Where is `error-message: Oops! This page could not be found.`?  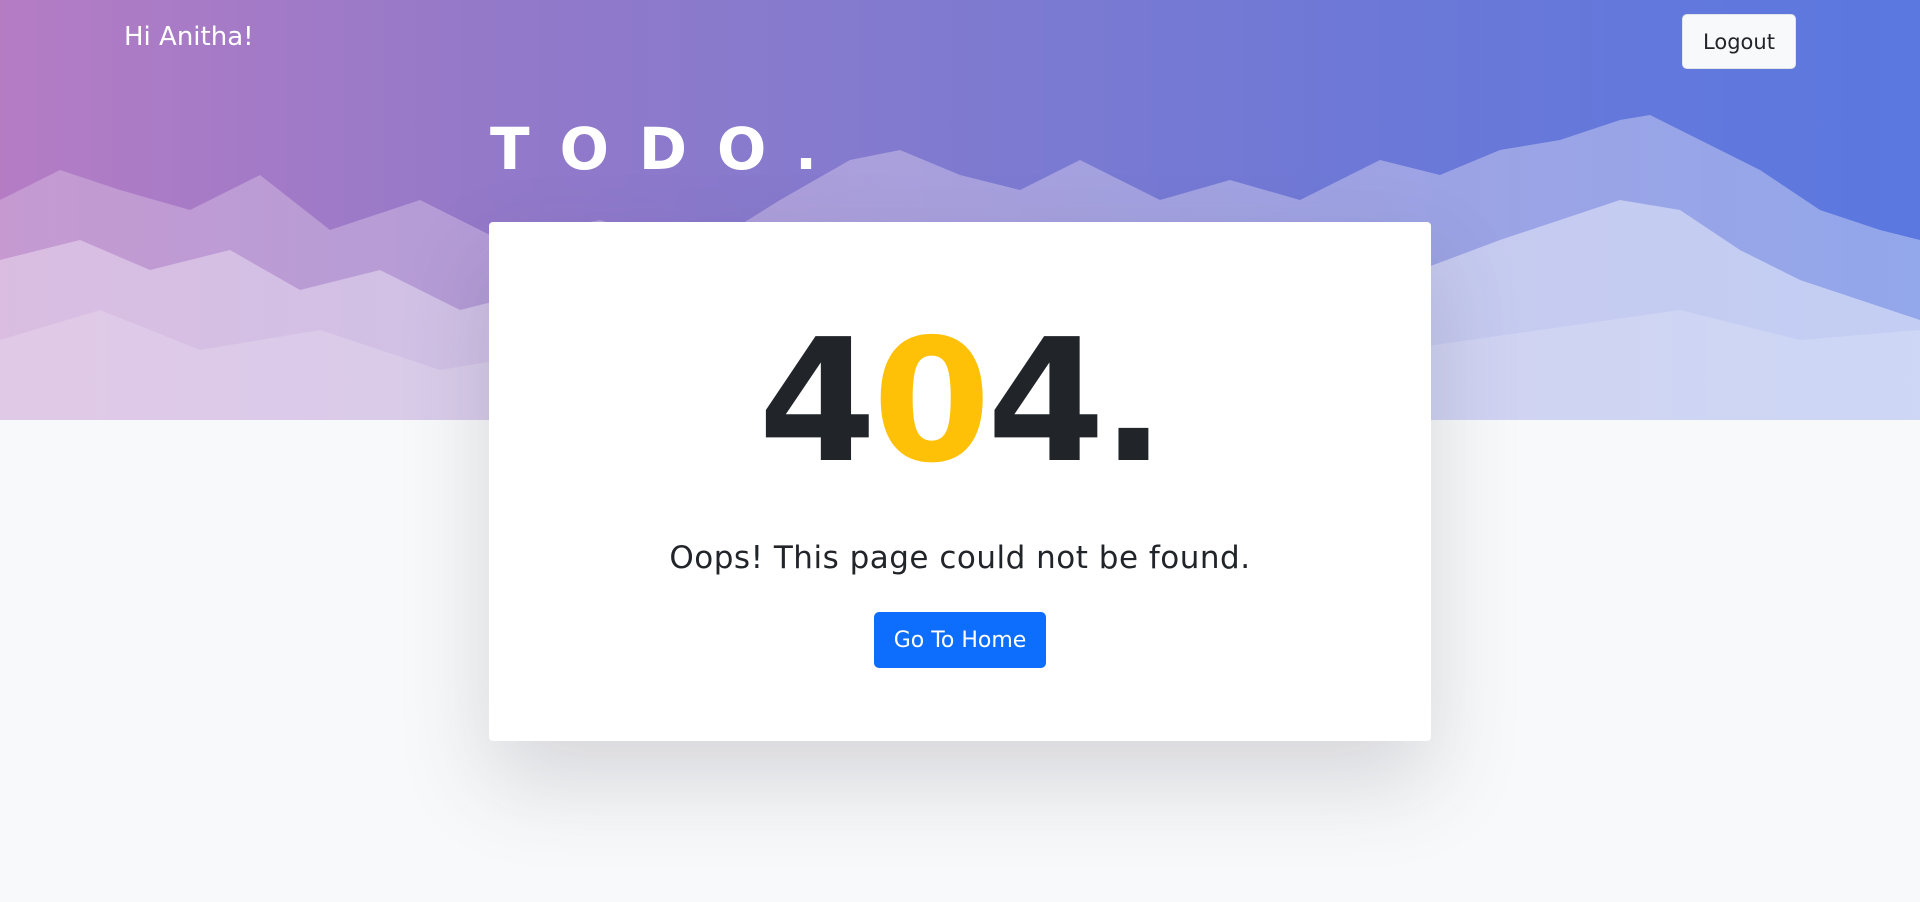 error-message: Oops! This page could not be found. is located at coordinates (960, 558).